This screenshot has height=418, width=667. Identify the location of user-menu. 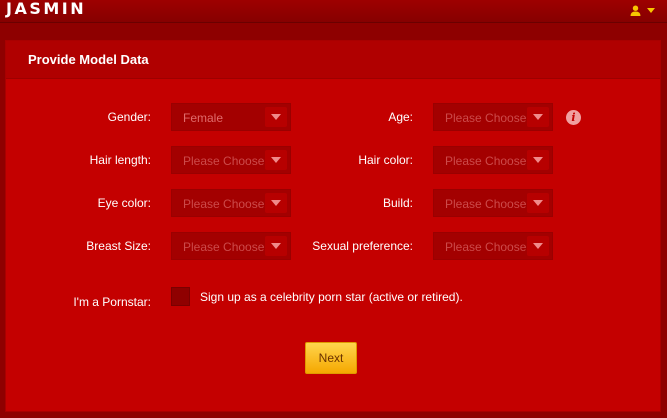
(642, 10).